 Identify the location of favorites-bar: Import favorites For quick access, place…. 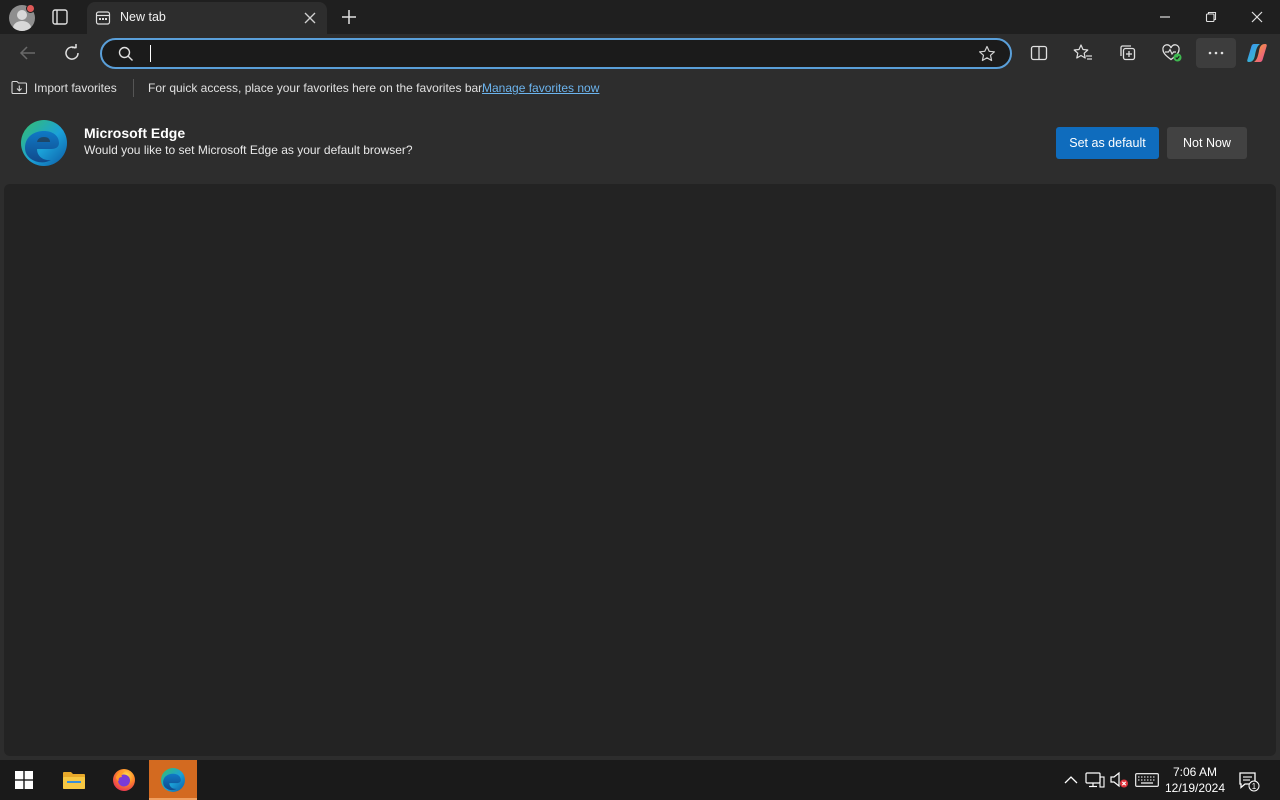
(640, 88).